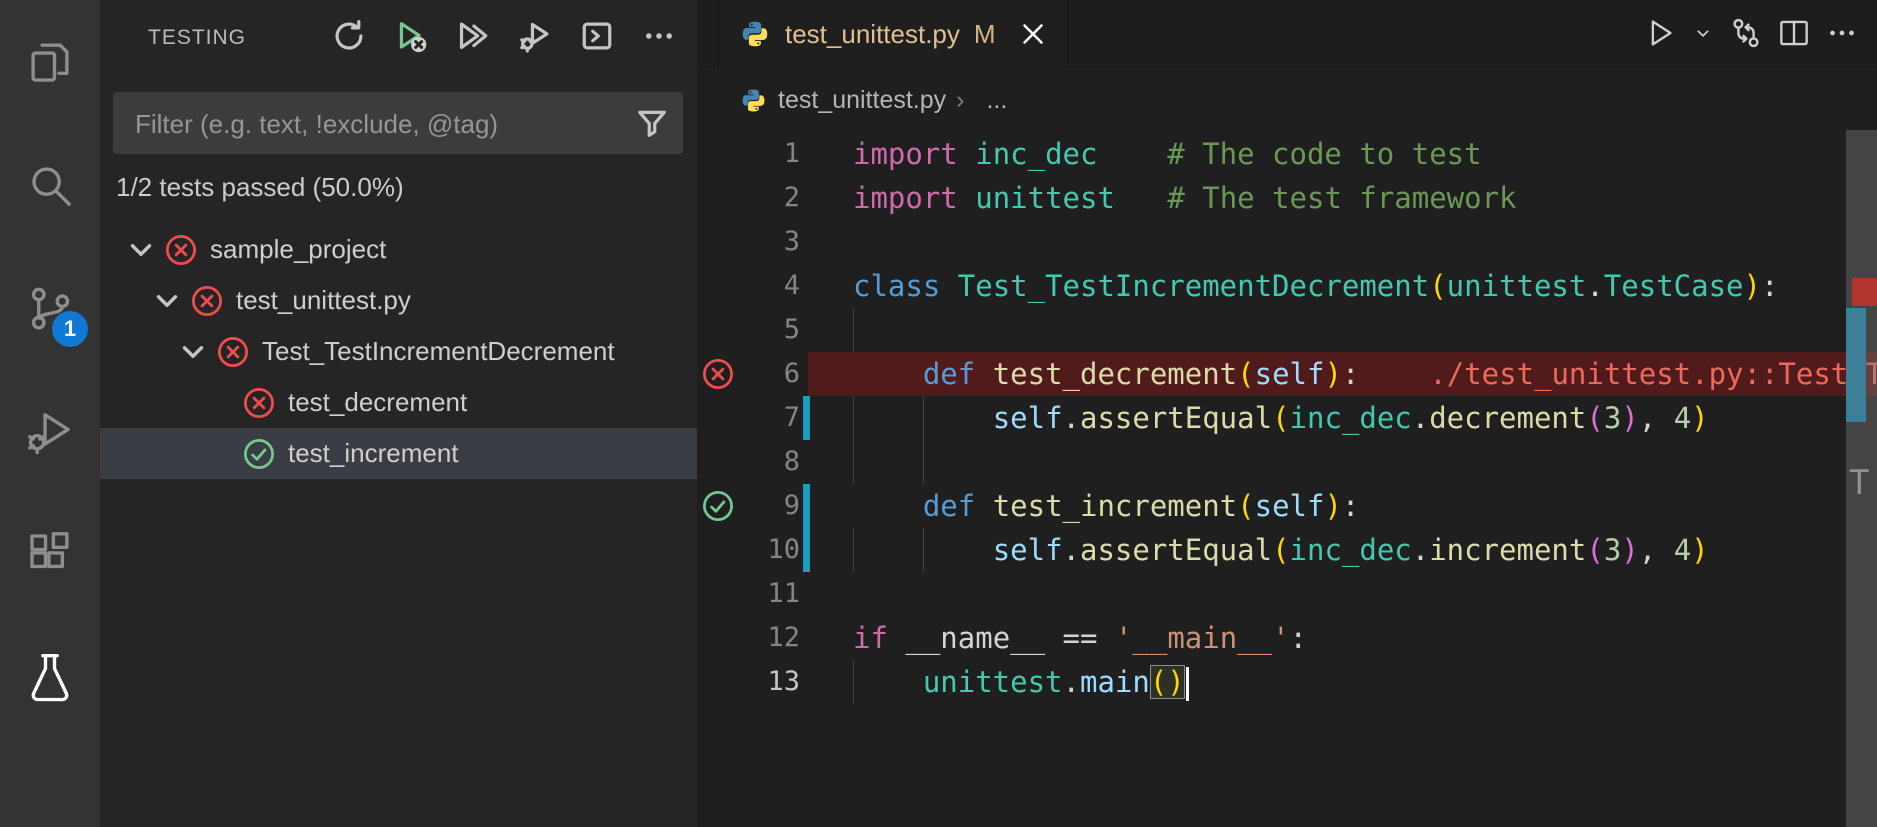  Describe the element at coordinates (1856, 365) in the screenshot. I see `minimap-changes-marker` at that location.